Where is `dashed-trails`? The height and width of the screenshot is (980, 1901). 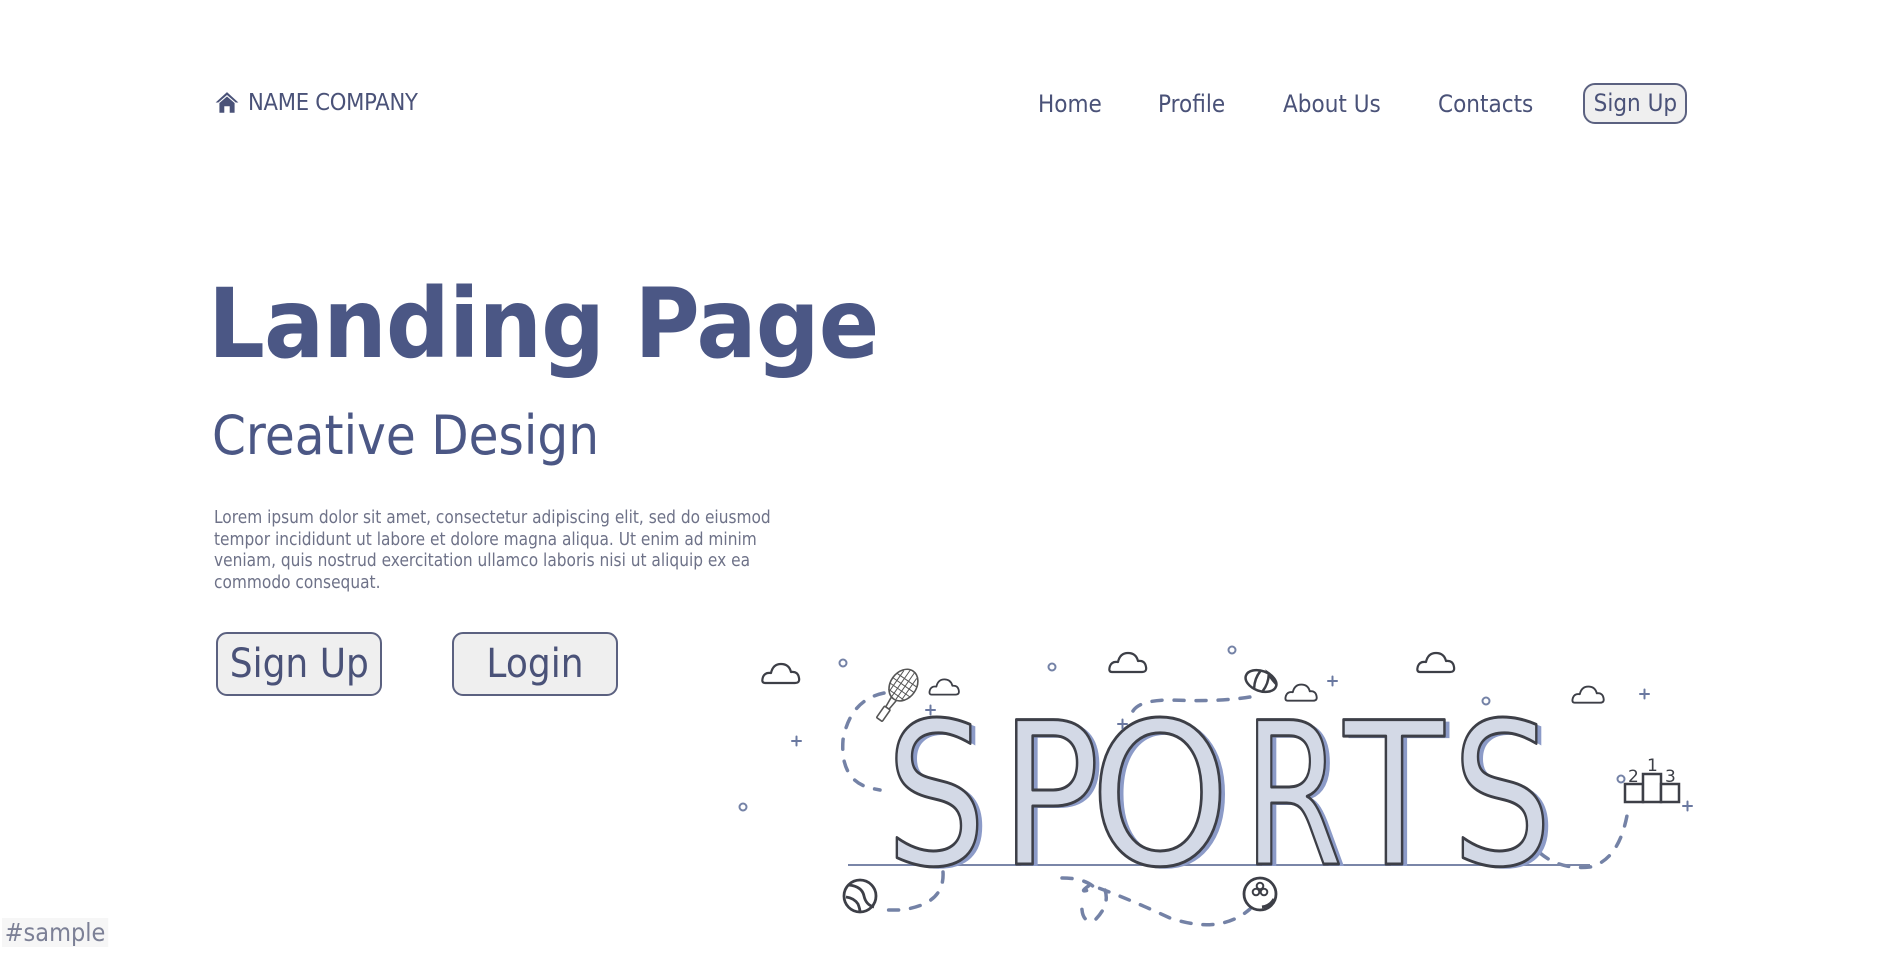 dashed-trails is located at coordinates (1235, 809).